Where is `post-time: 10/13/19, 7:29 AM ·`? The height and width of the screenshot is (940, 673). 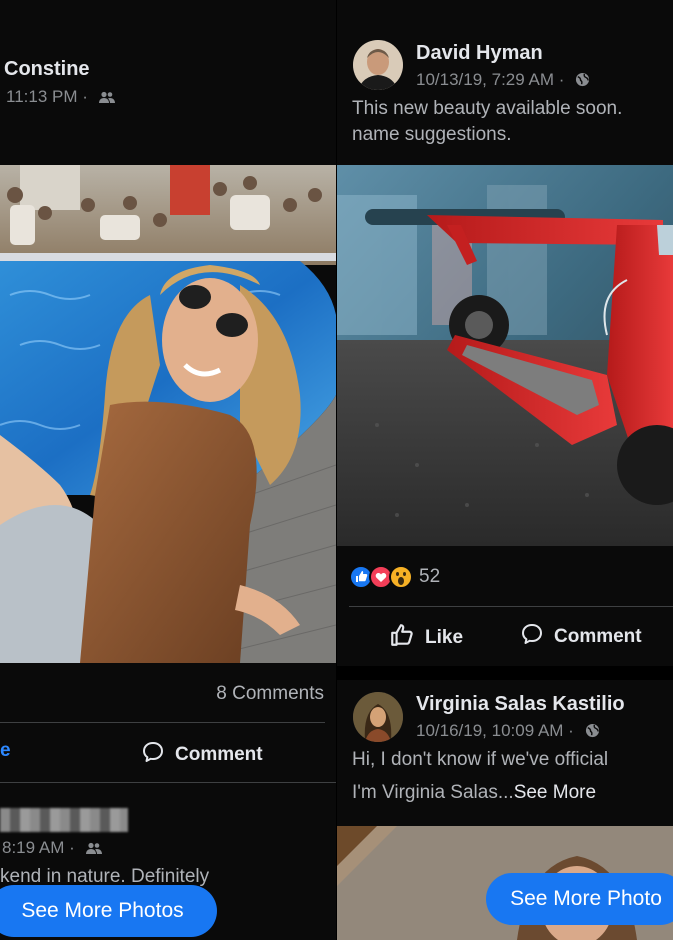 post-time: 10/13/19, 7:29 AM · is located at coordinates (490, 79).